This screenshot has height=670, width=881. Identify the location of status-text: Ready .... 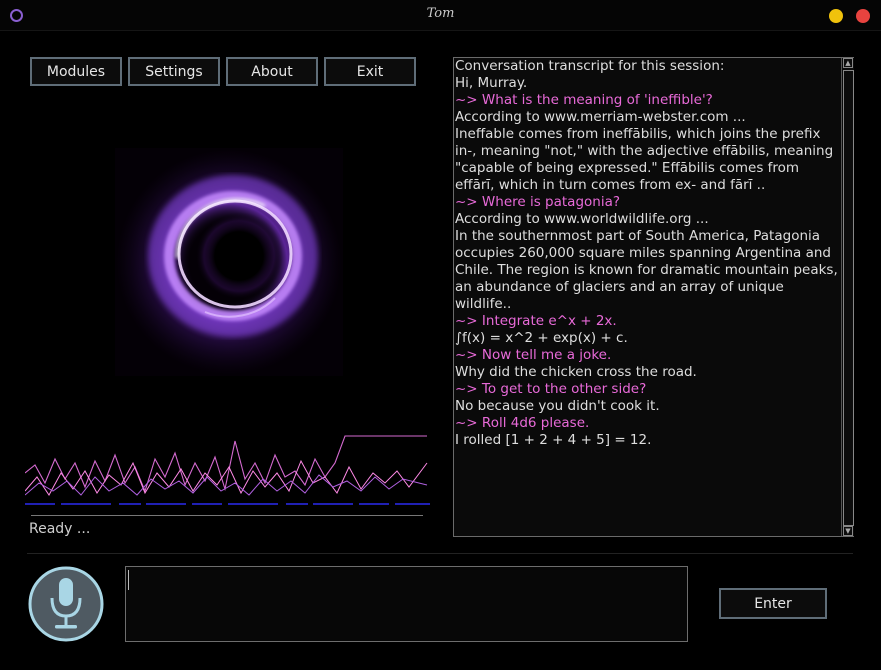
(60, 529).